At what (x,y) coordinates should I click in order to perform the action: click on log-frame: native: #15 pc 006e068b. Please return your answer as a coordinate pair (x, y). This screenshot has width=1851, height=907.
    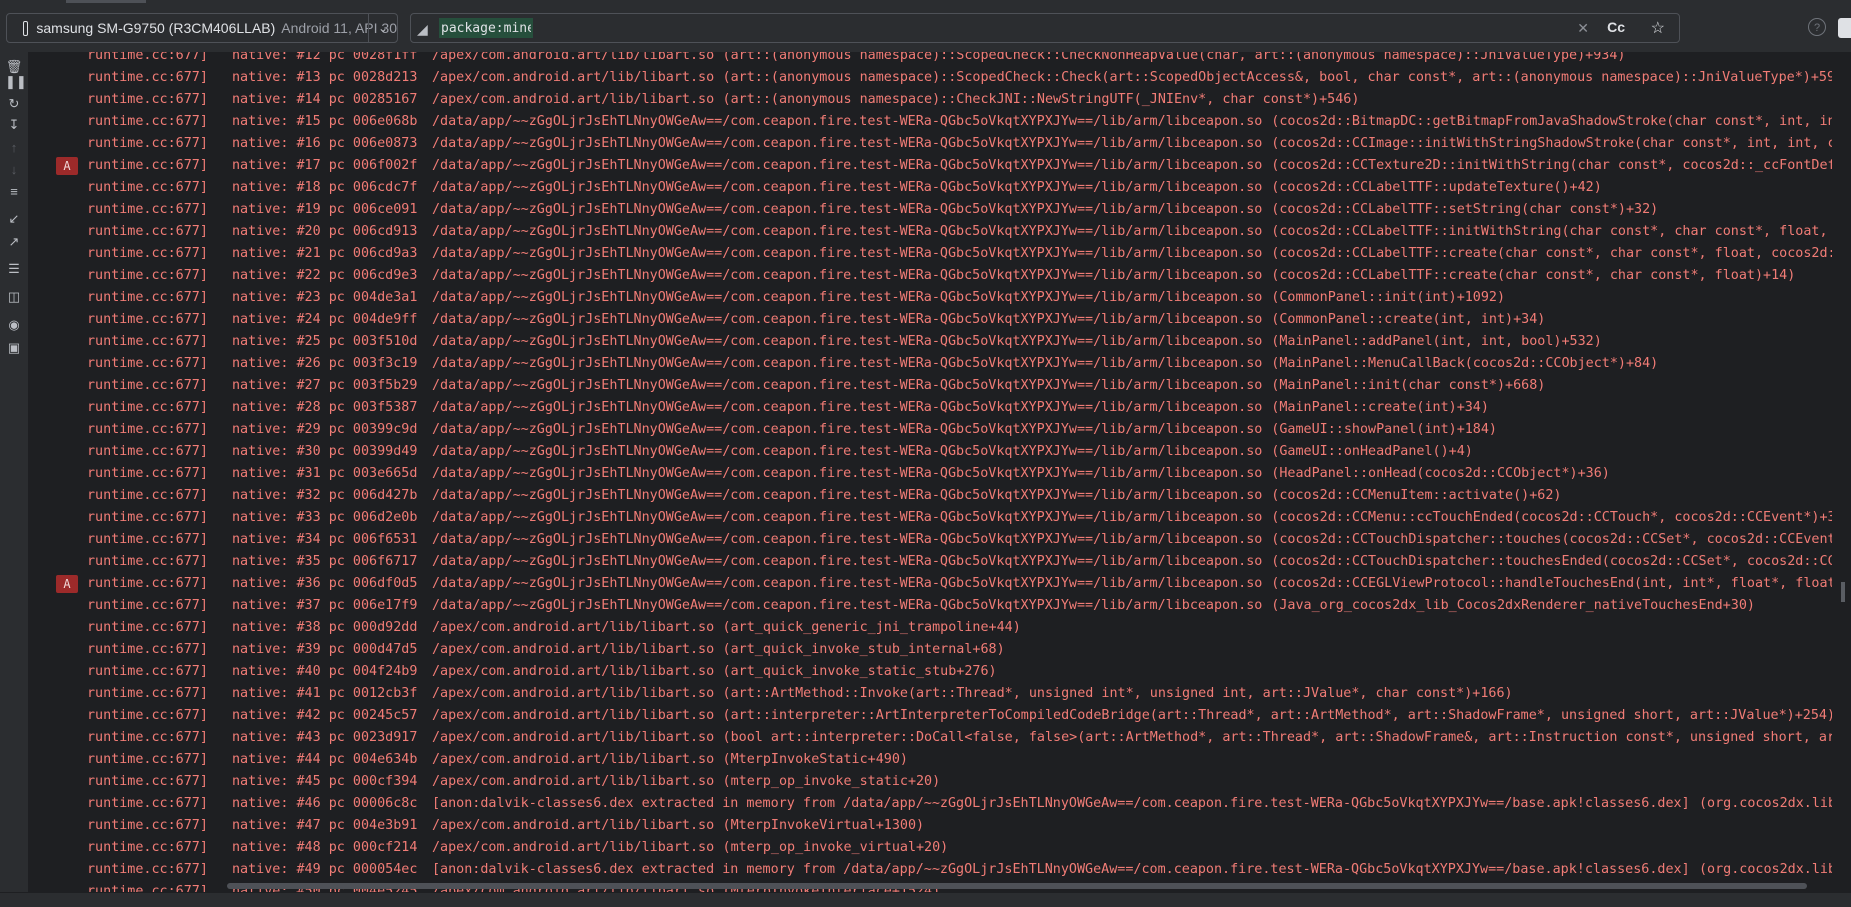
    Looking at the image, I should click on (325, 121).